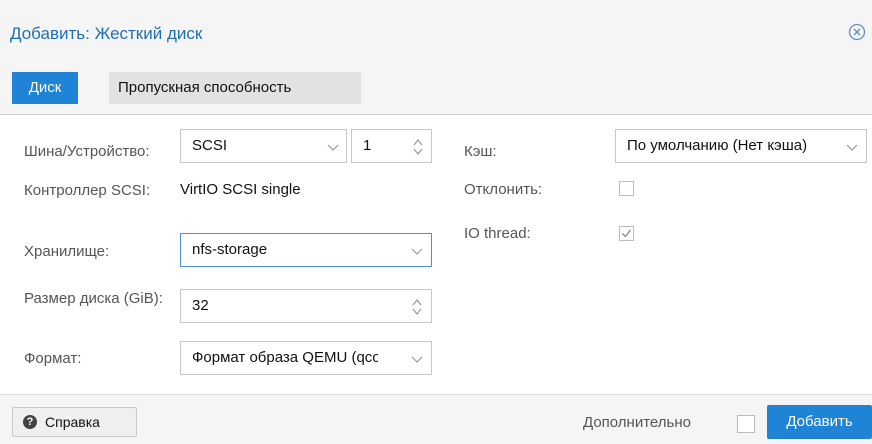  Describe the element at coordinates (235, 88) in the screenshot. I see `tab-bandwidth: Пропускная способность` at that location.